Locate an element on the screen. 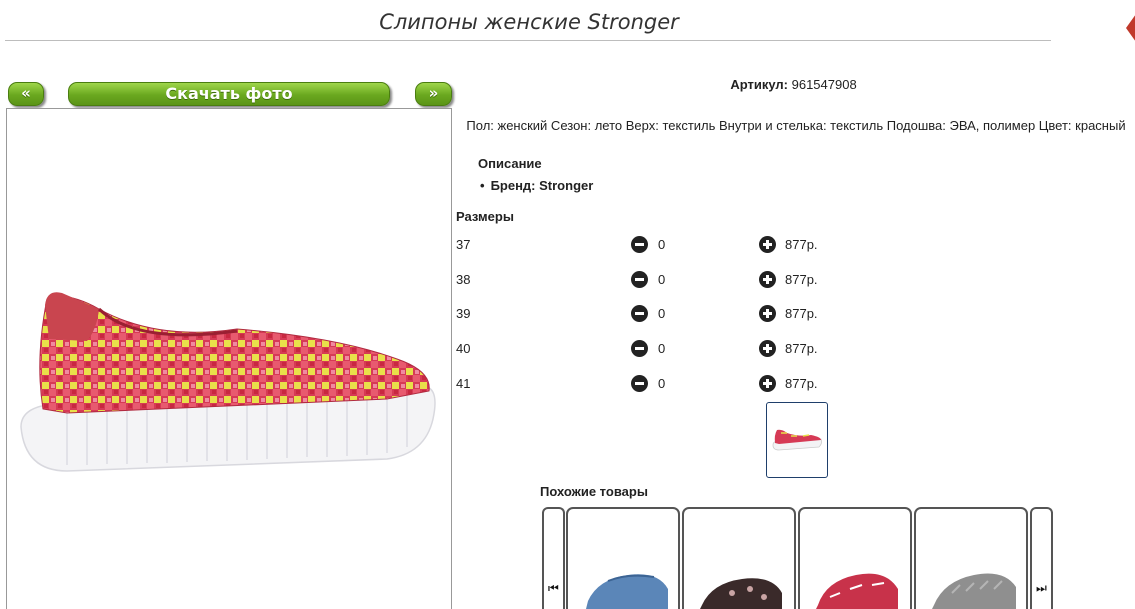  corner-arrow-icon is located at coordinates (1130, 28).